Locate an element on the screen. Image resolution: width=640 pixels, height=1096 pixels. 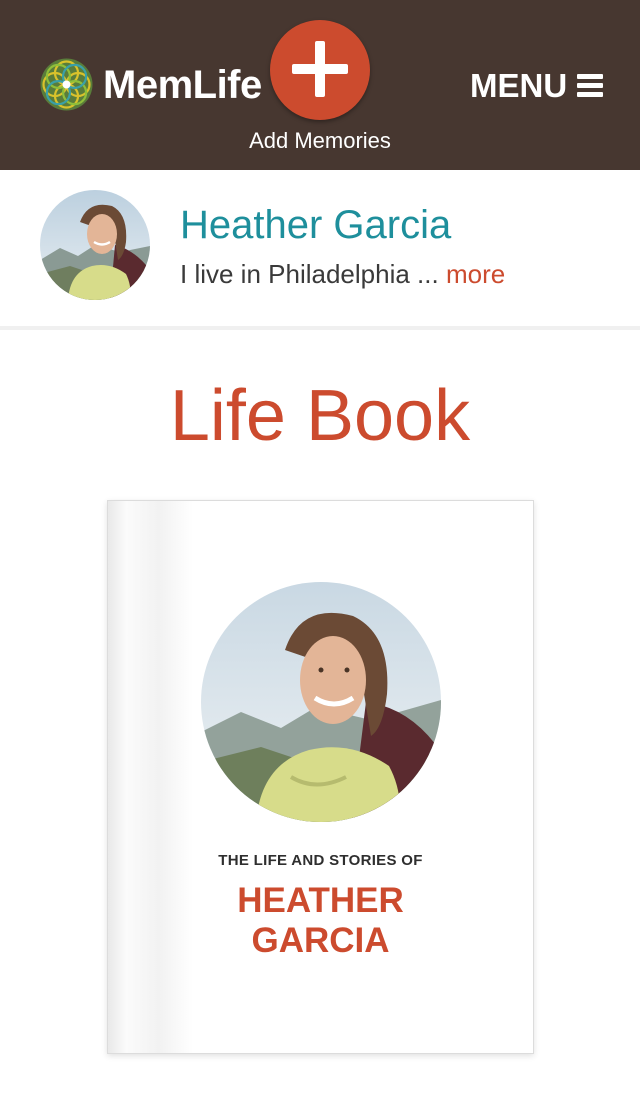
divider is located at coordinates (320, 328).